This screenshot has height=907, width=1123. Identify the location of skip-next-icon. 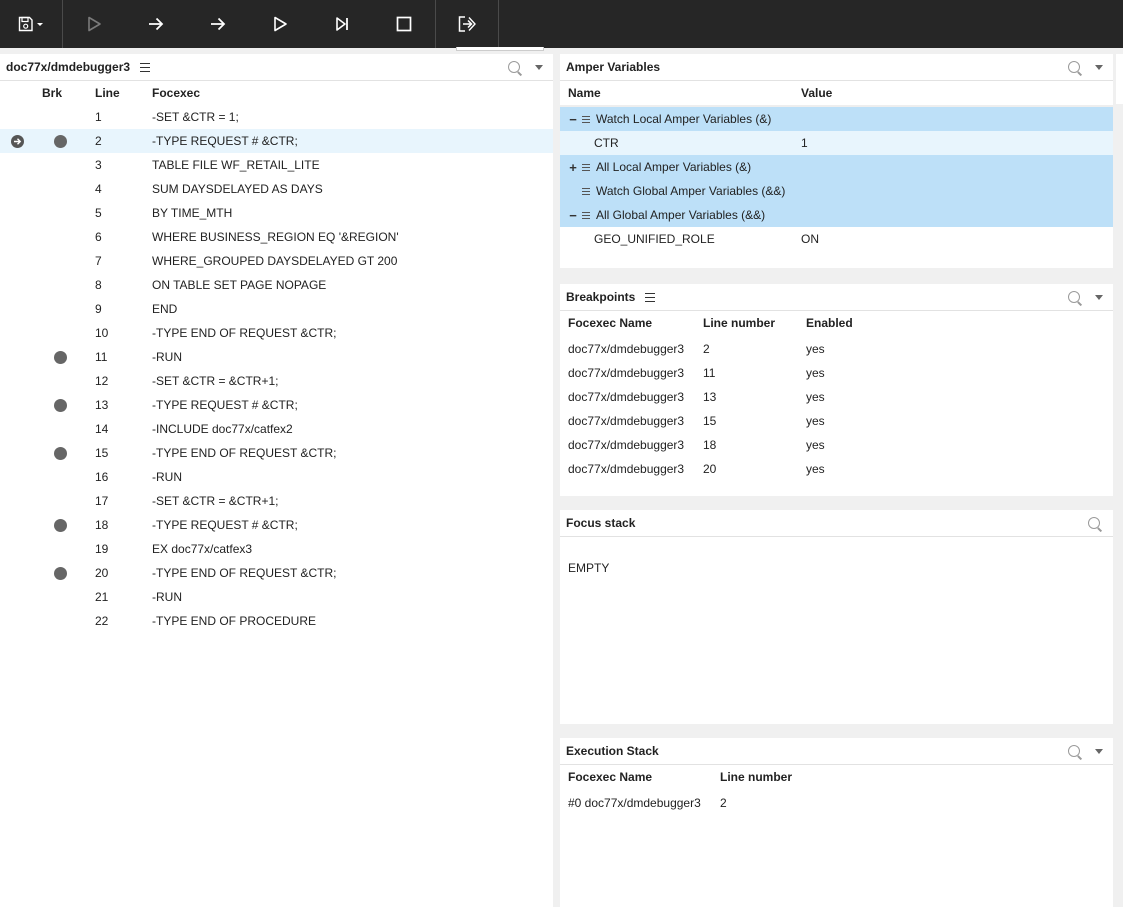
(342, 24).